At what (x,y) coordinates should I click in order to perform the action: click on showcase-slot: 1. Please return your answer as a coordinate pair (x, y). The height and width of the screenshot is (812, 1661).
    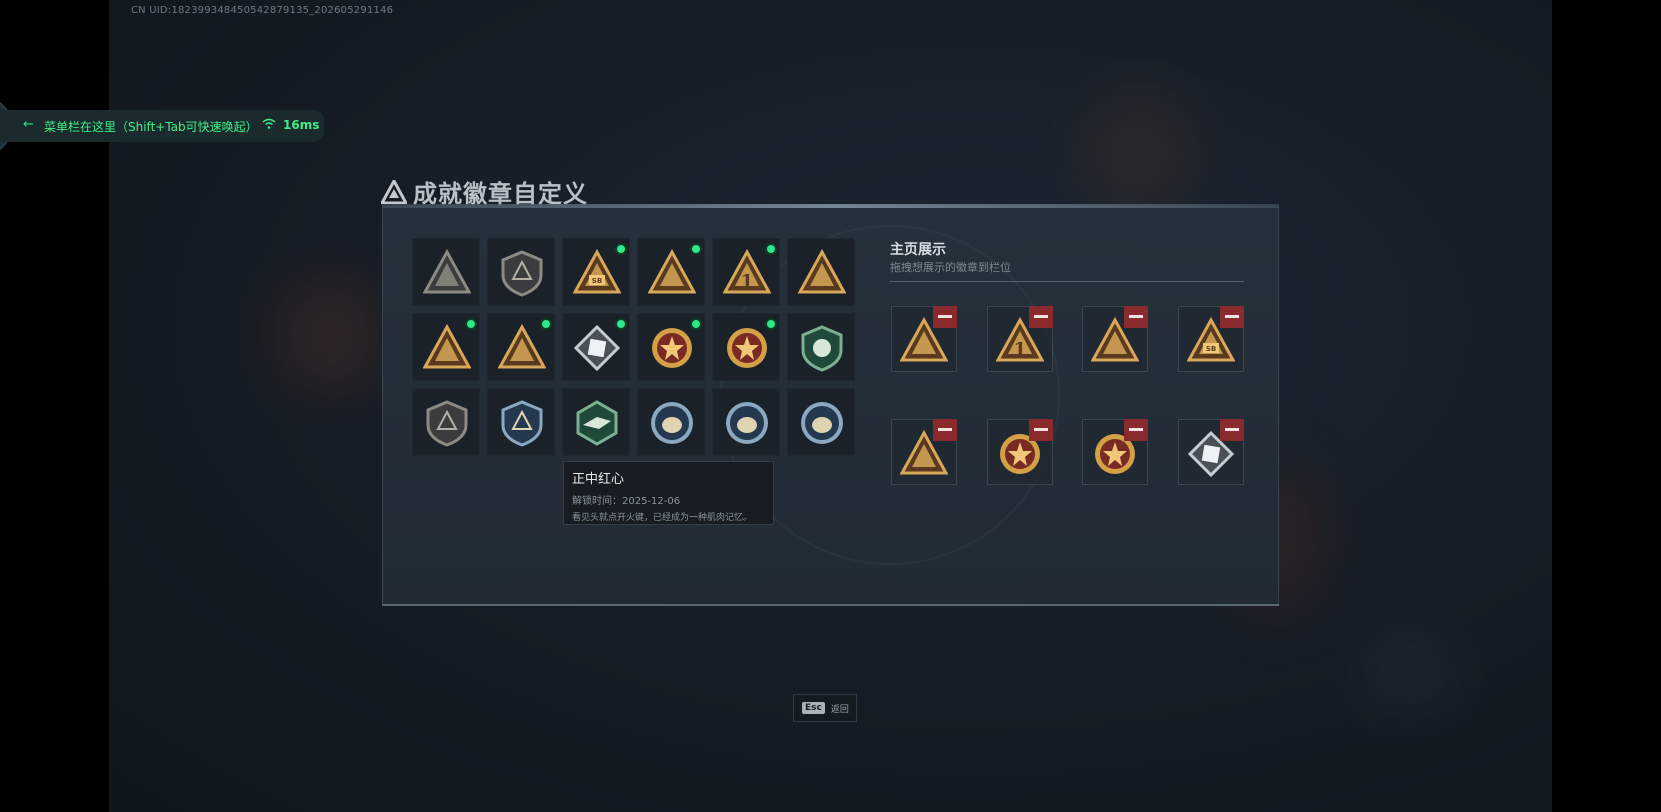
    Looking at the image, I should click on (1019, 339).